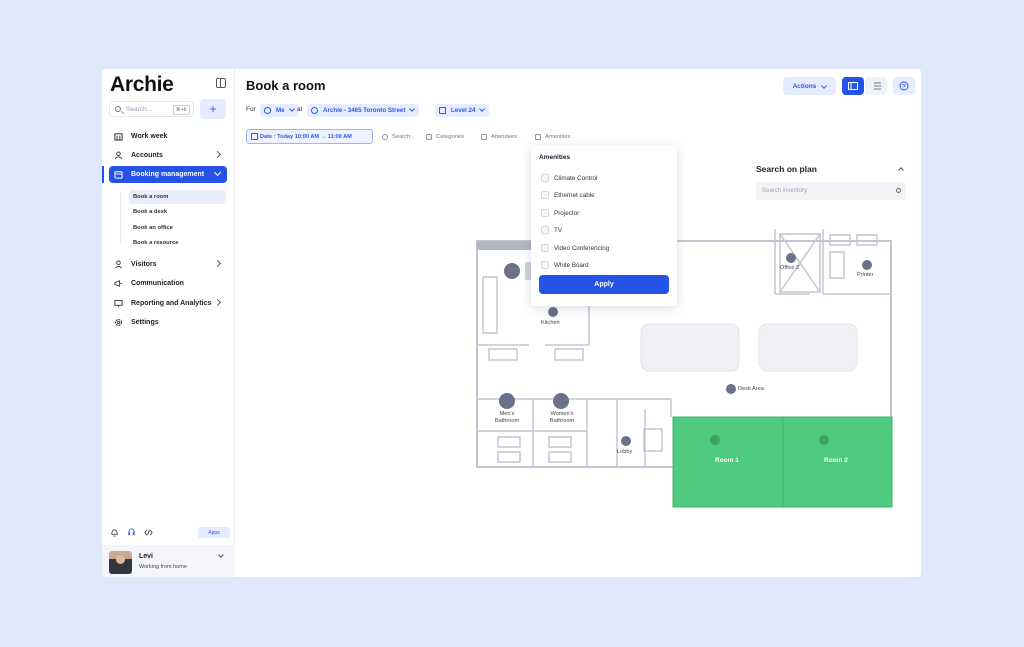 The height and width of the screenshot is (647, 1024). What do you see at coordinates (168, 174) in the screenshot?
I see `sidebar-item-booking-management: Booking management` at bounding box center [168, 174].